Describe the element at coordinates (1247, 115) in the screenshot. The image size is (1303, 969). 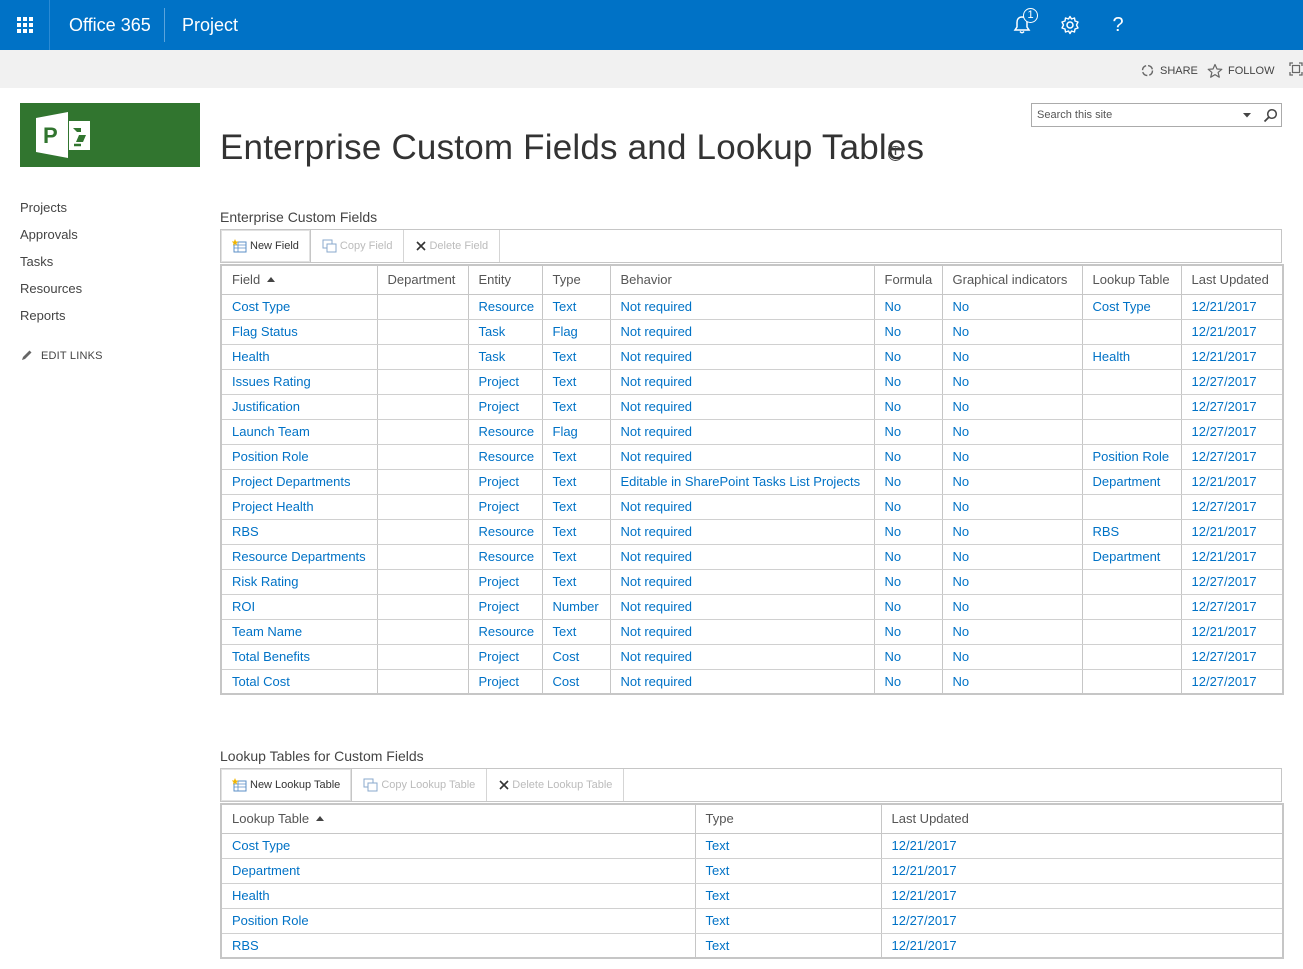
I see `search-scope-dropdown-icon` at that location.